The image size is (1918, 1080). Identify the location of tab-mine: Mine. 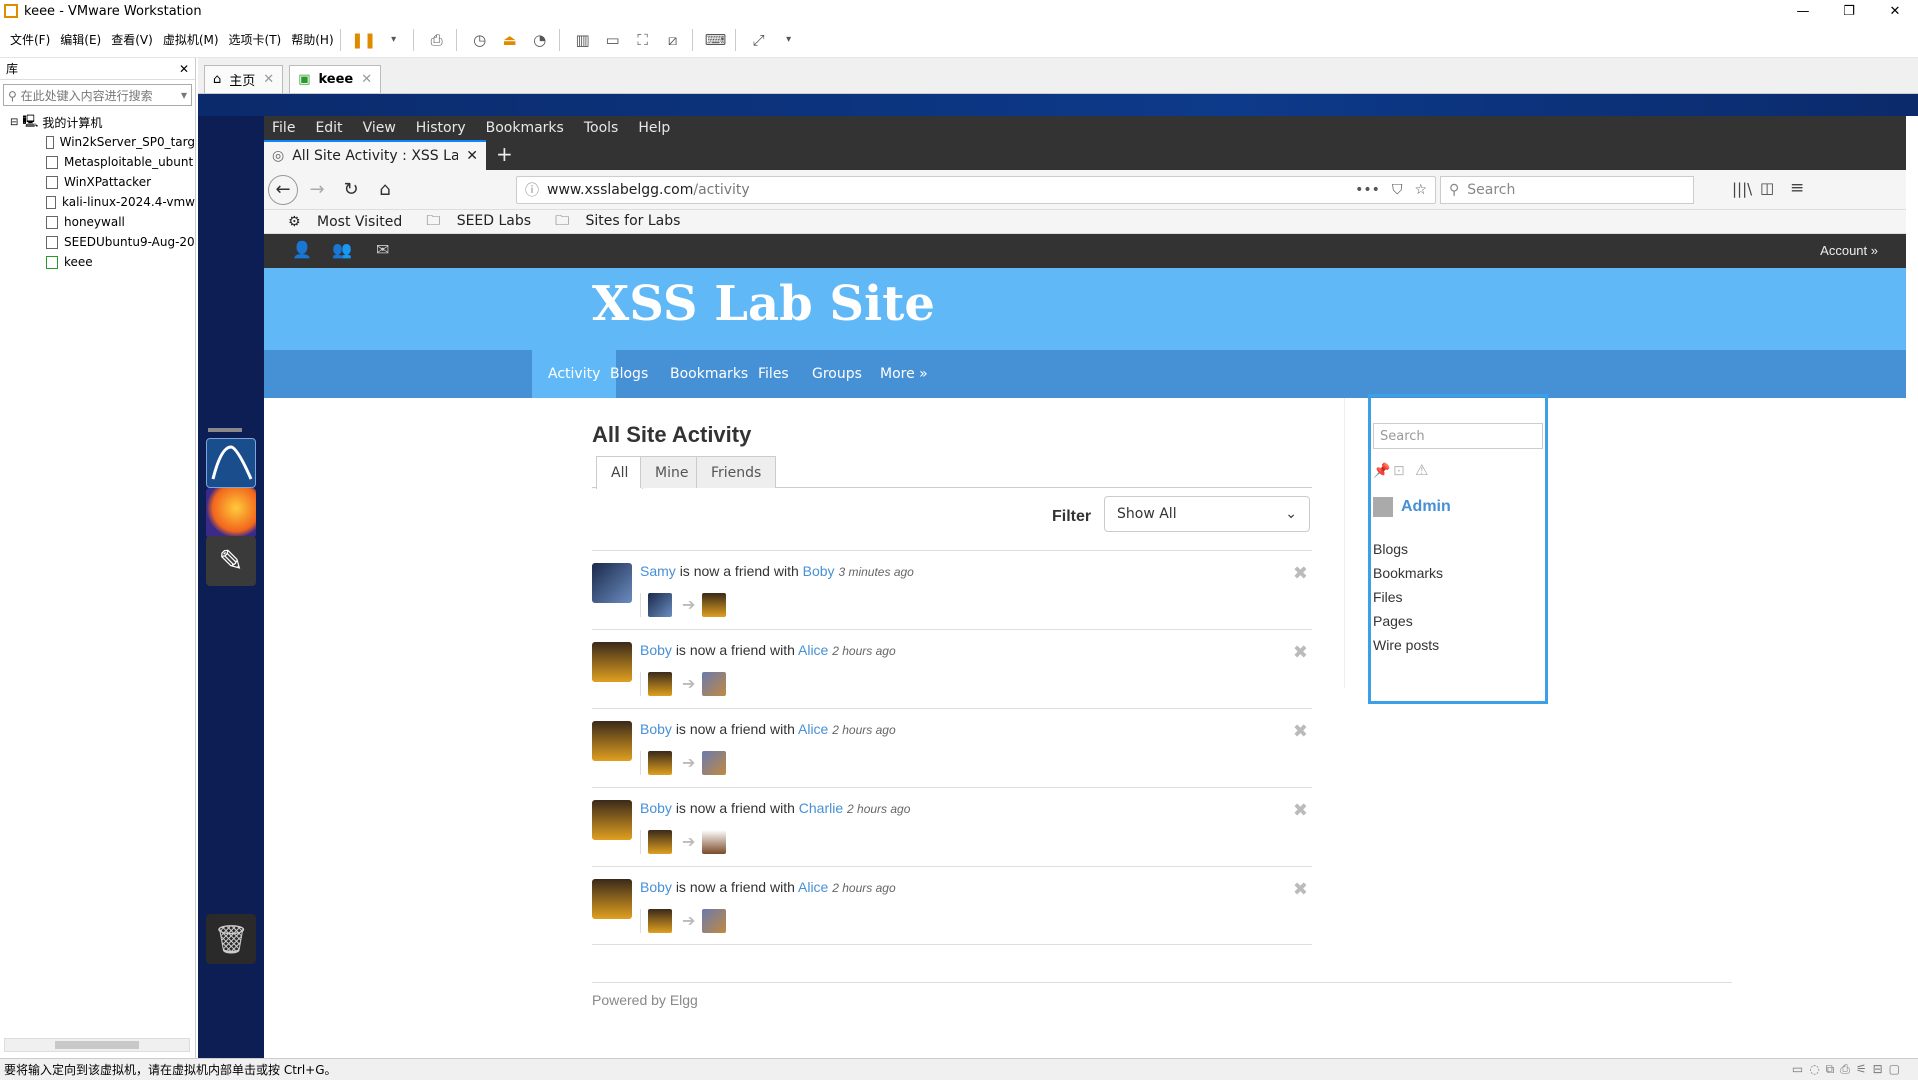
(672, 472).